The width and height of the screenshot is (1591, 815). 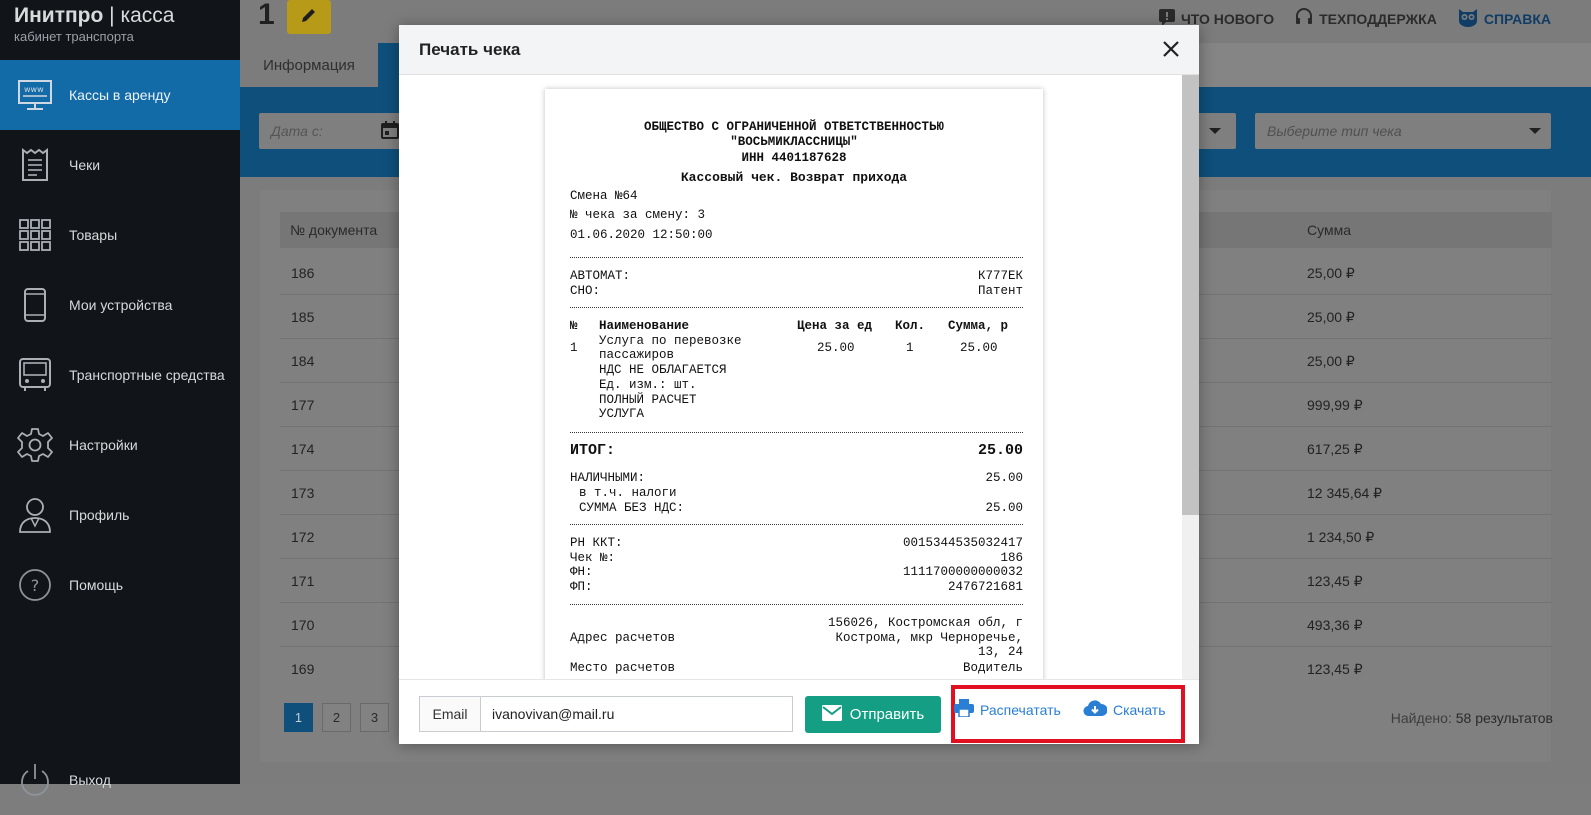 I want to click on page-button-2: 2, so click(x=336, y=717).